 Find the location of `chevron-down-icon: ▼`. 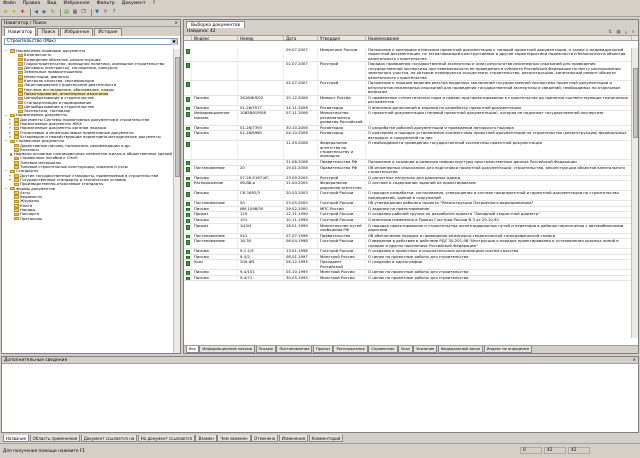

chevron-down-icon: ▼ is located at coordinates (174, 41).